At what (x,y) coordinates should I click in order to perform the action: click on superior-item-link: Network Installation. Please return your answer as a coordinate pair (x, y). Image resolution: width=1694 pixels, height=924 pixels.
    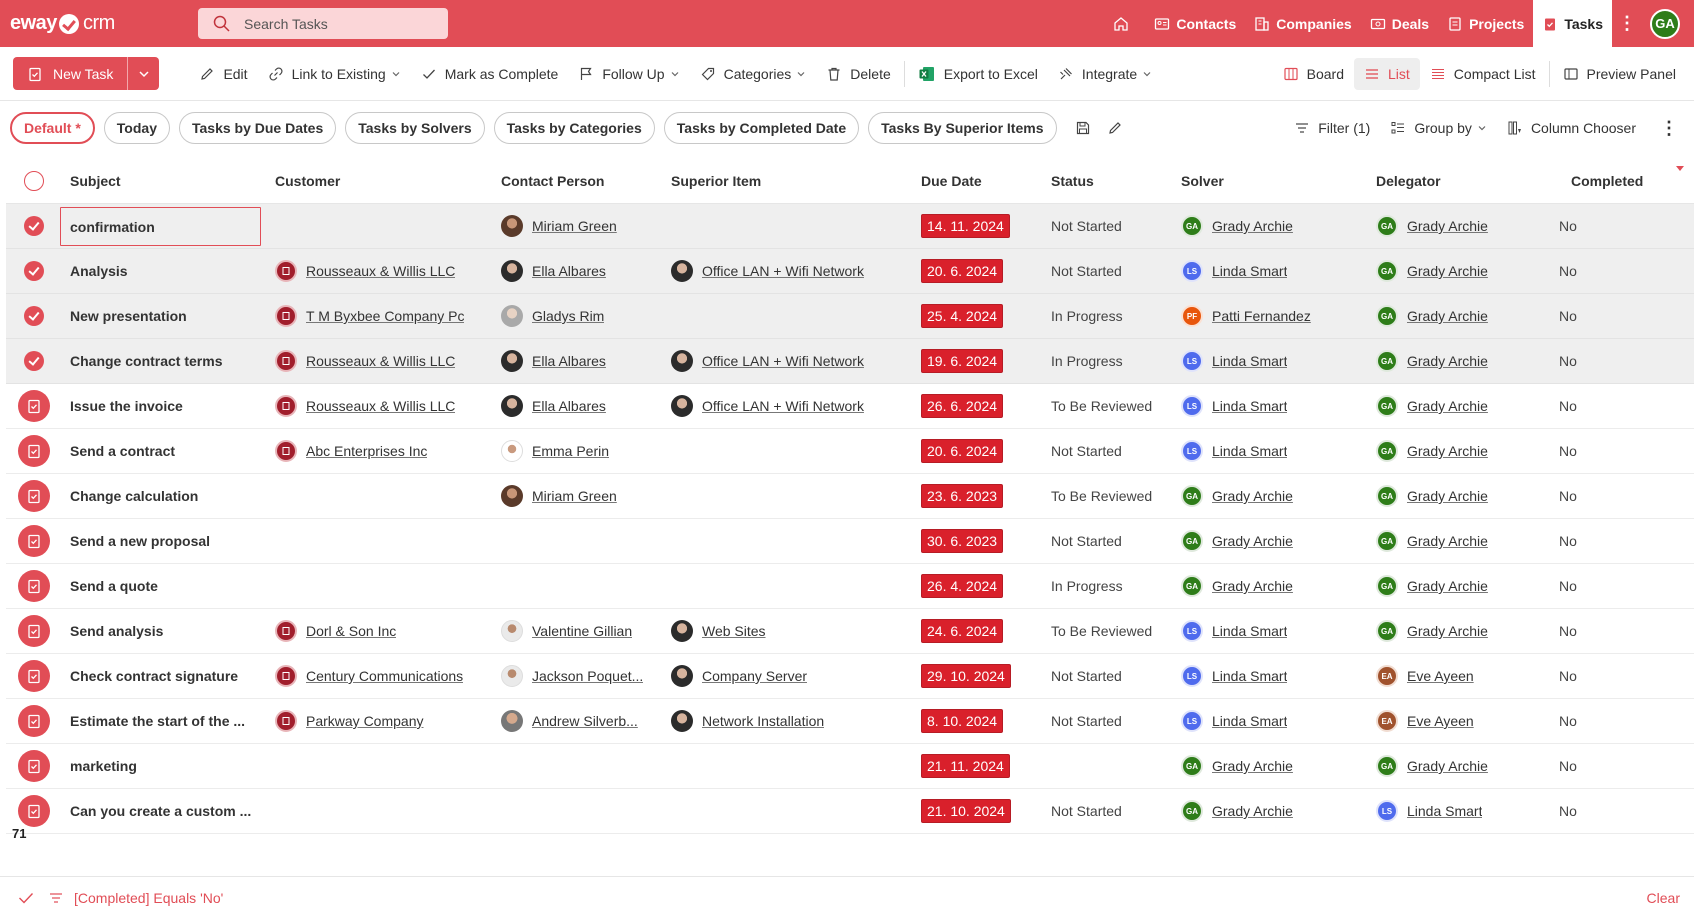
    Looking at the image, I should click on (763, 721).